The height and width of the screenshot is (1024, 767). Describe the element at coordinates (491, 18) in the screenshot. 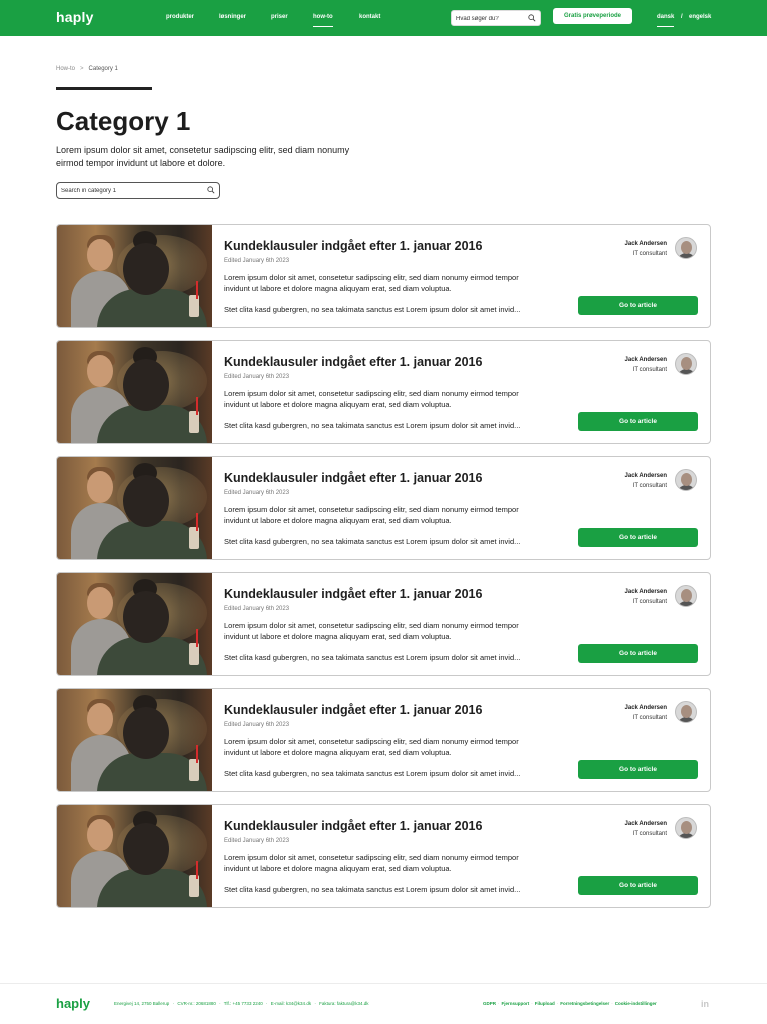

I see `site-search-input` at that location.